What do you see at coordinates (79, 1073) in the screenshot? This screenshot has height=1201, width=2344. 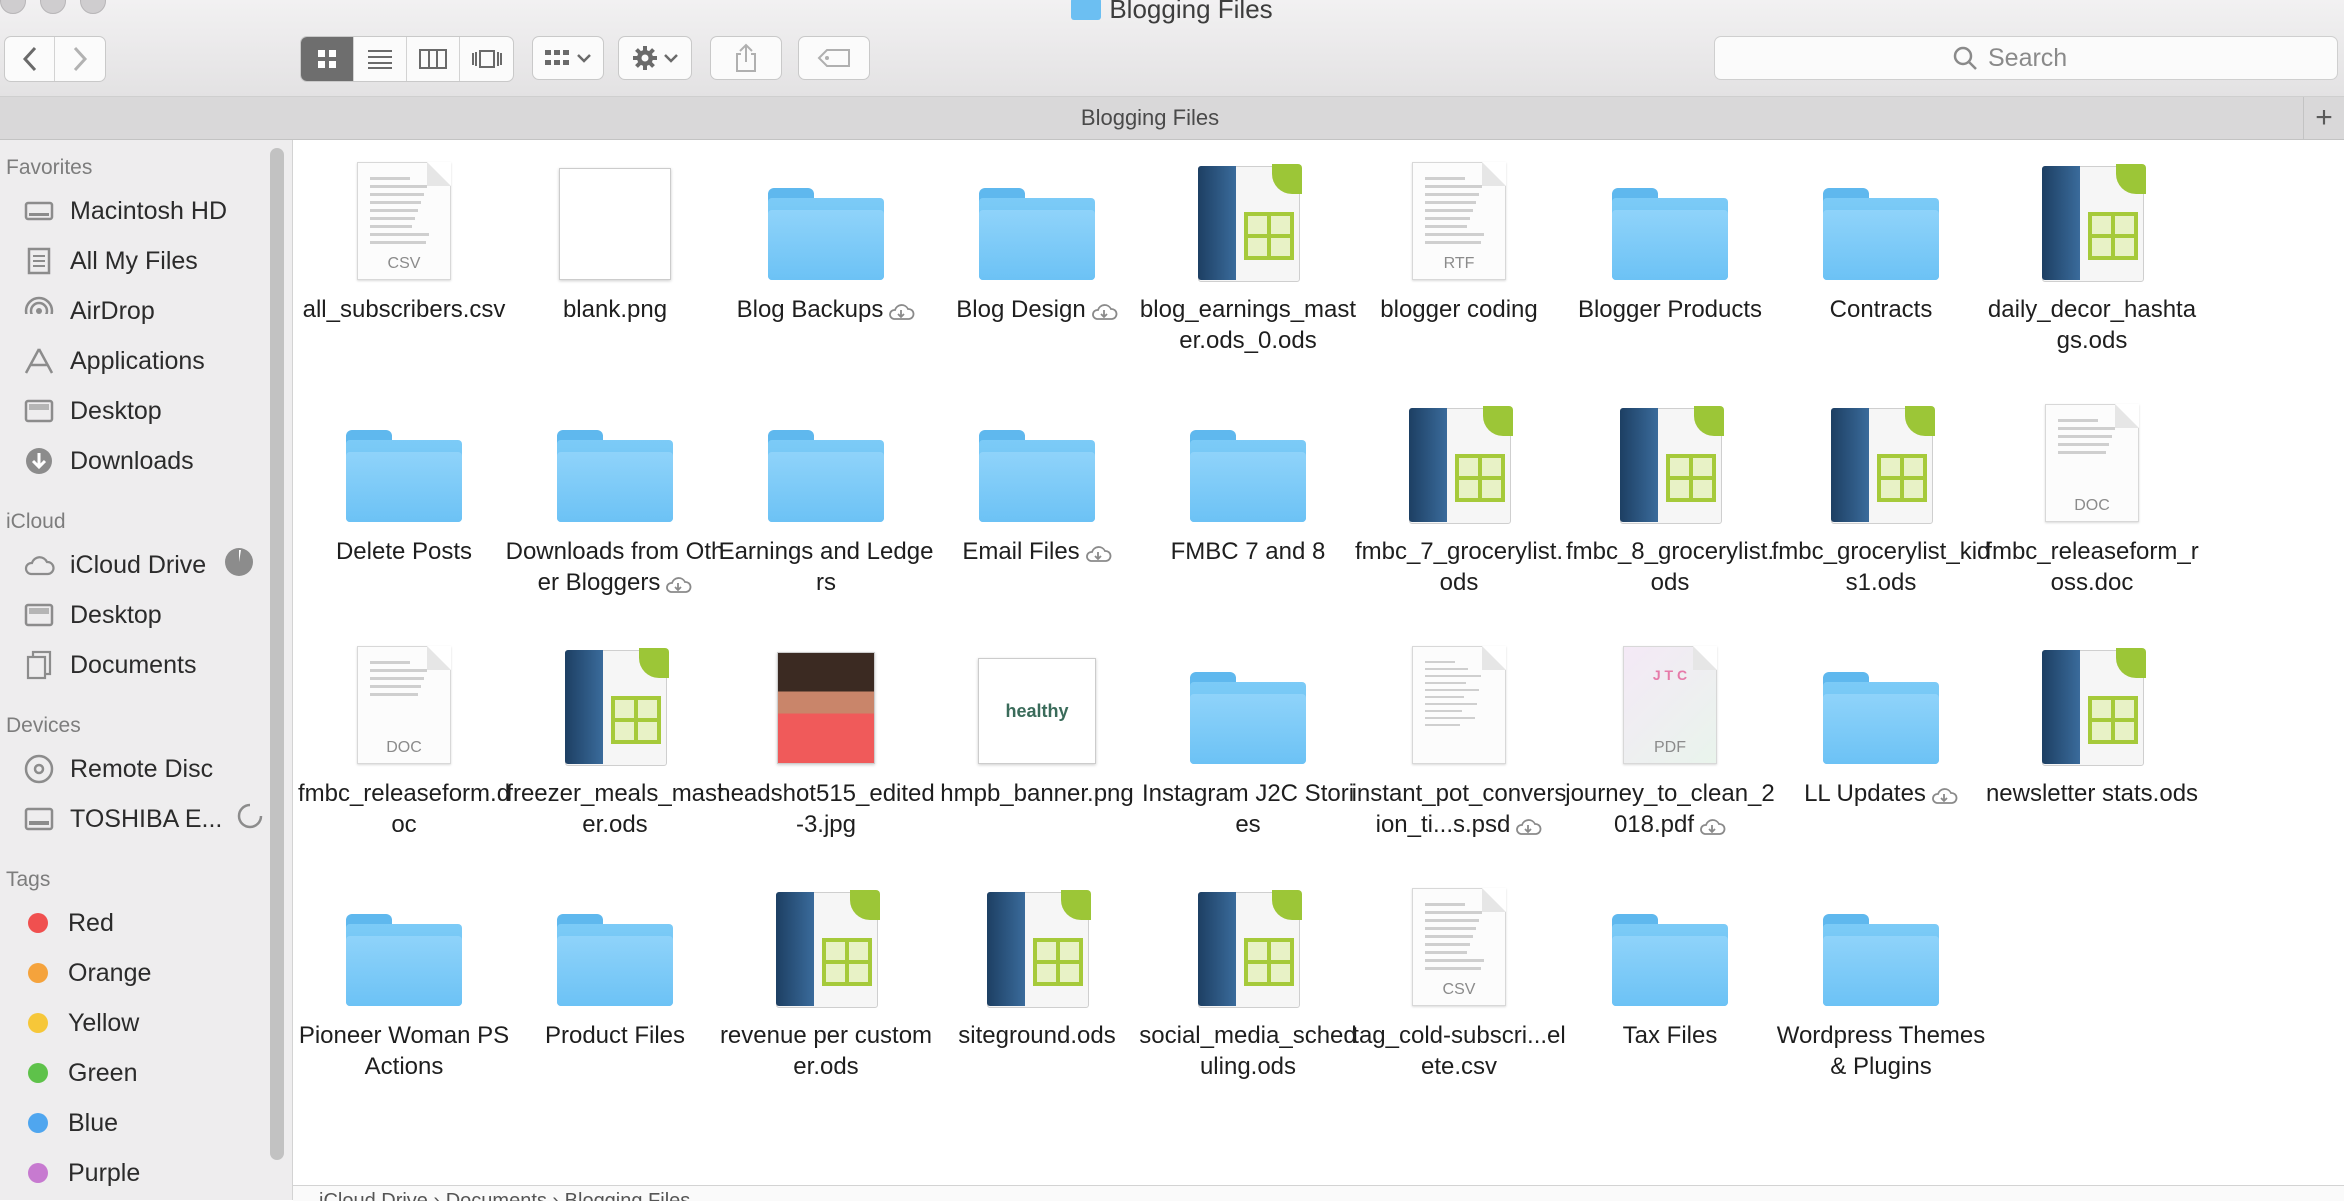 I see `sidebar-tag-green: Green` at bounding box center [79, 1073].